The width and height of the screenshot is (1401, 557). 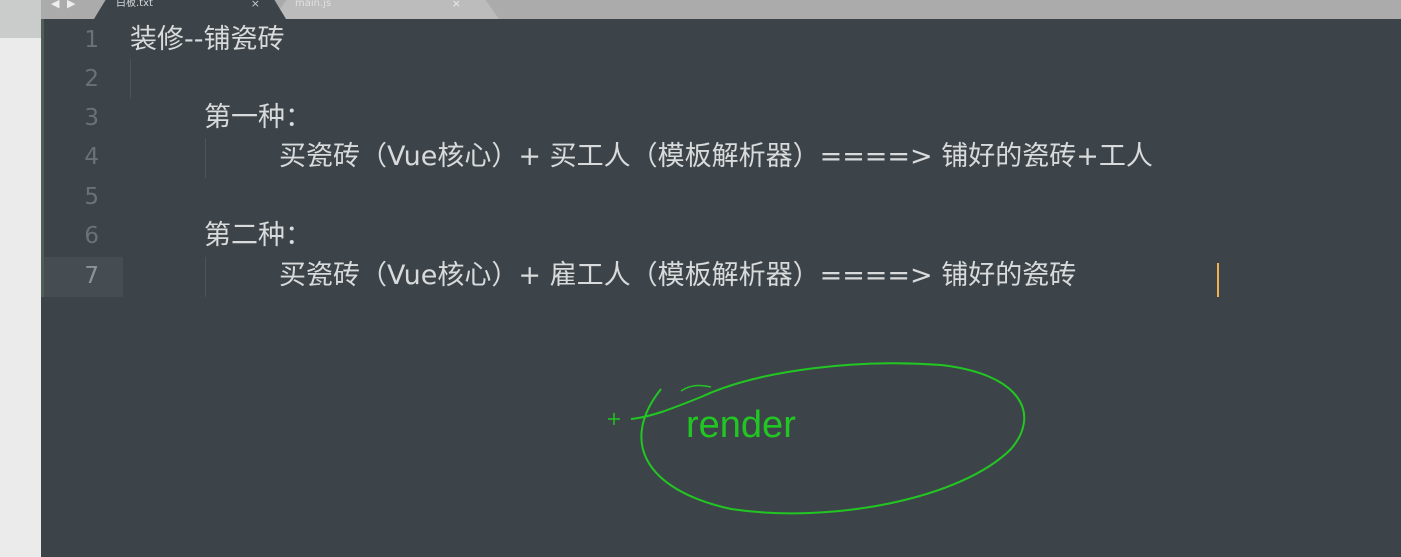 I want to click on chevron-right-icon: ▶, so click(x=71, y=5).